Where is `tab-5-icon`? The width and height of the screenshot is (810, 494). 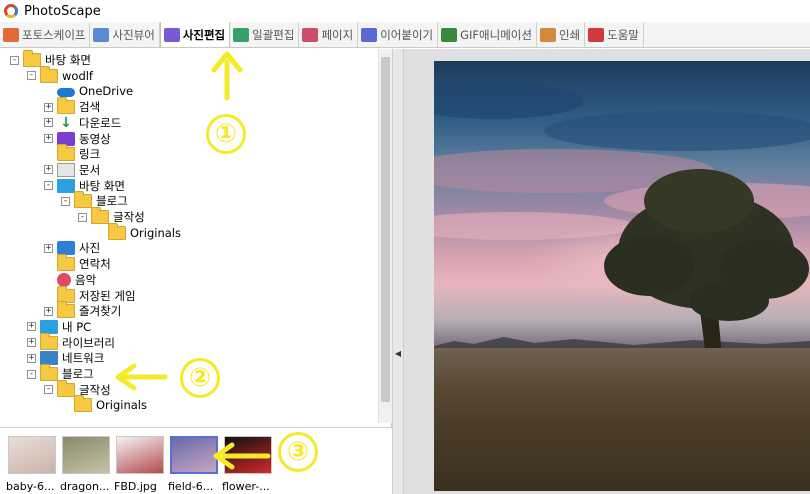 tab-5-icon is located at coordinates (369, 34).